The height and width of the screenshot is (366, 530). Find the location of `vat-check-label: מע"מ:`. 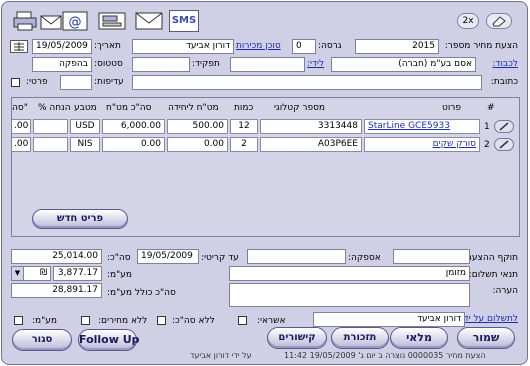

vat-check-label: מע"מ: is located at coordinates (45, 321).